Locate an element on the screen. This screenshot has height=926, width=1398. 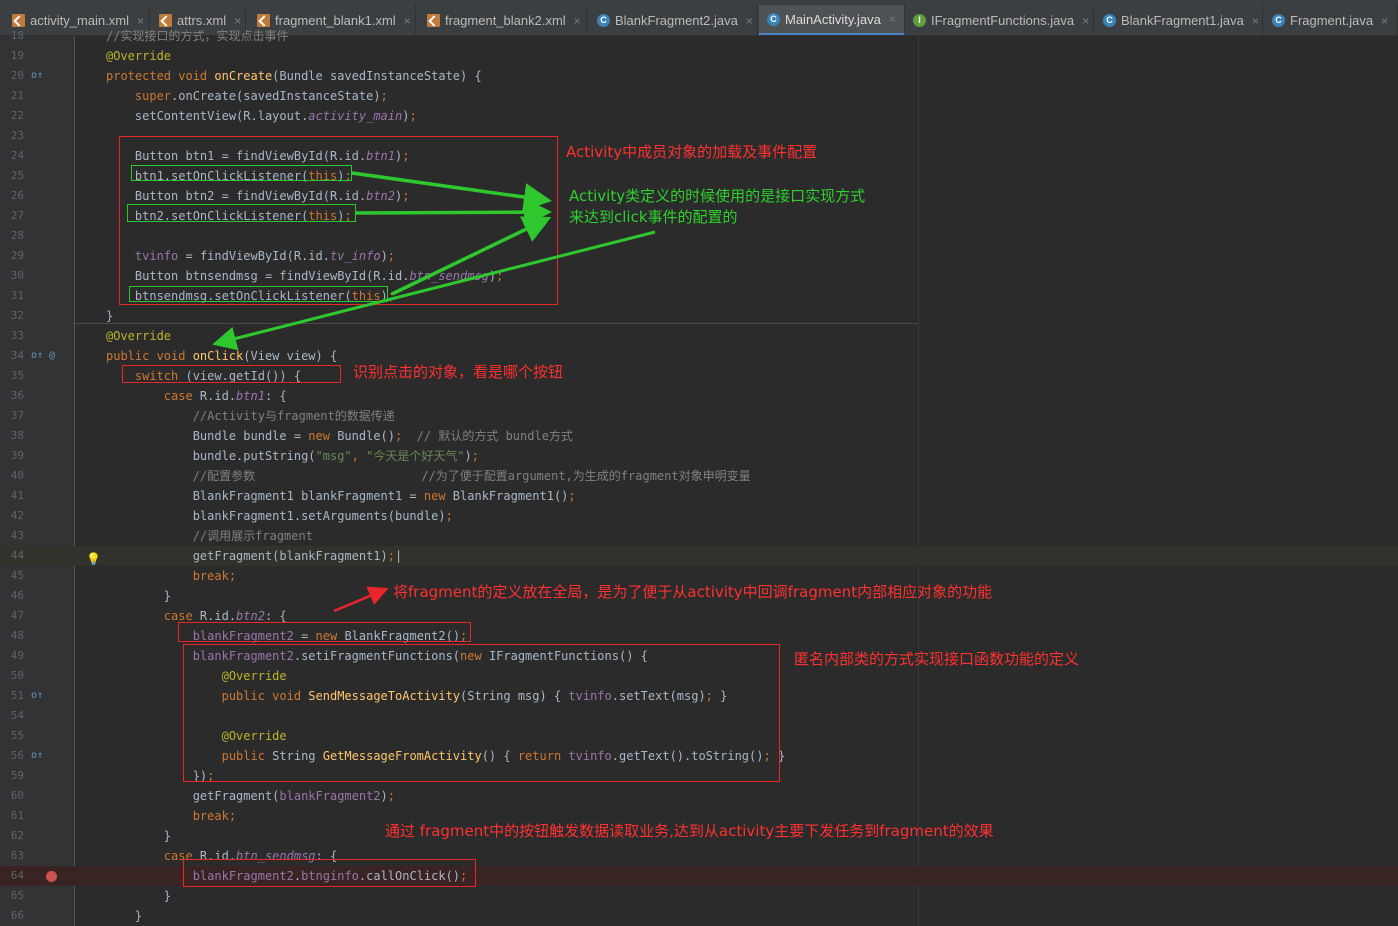
line-number: 61 is located at coordinates (17, 815).